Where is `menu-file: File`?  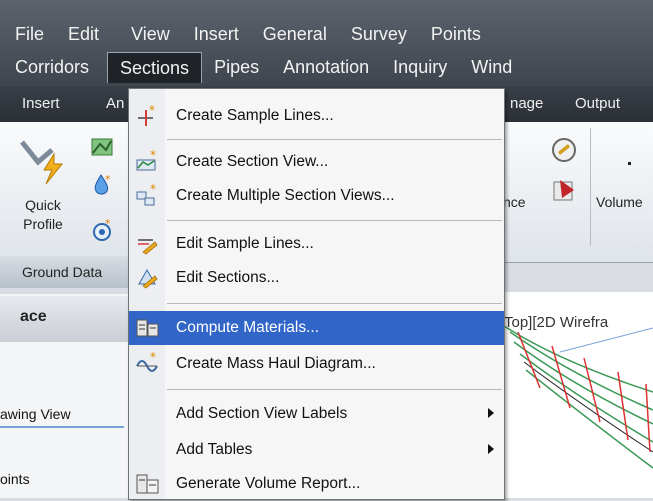 menu-file: File is located at coordinates (28, 34).